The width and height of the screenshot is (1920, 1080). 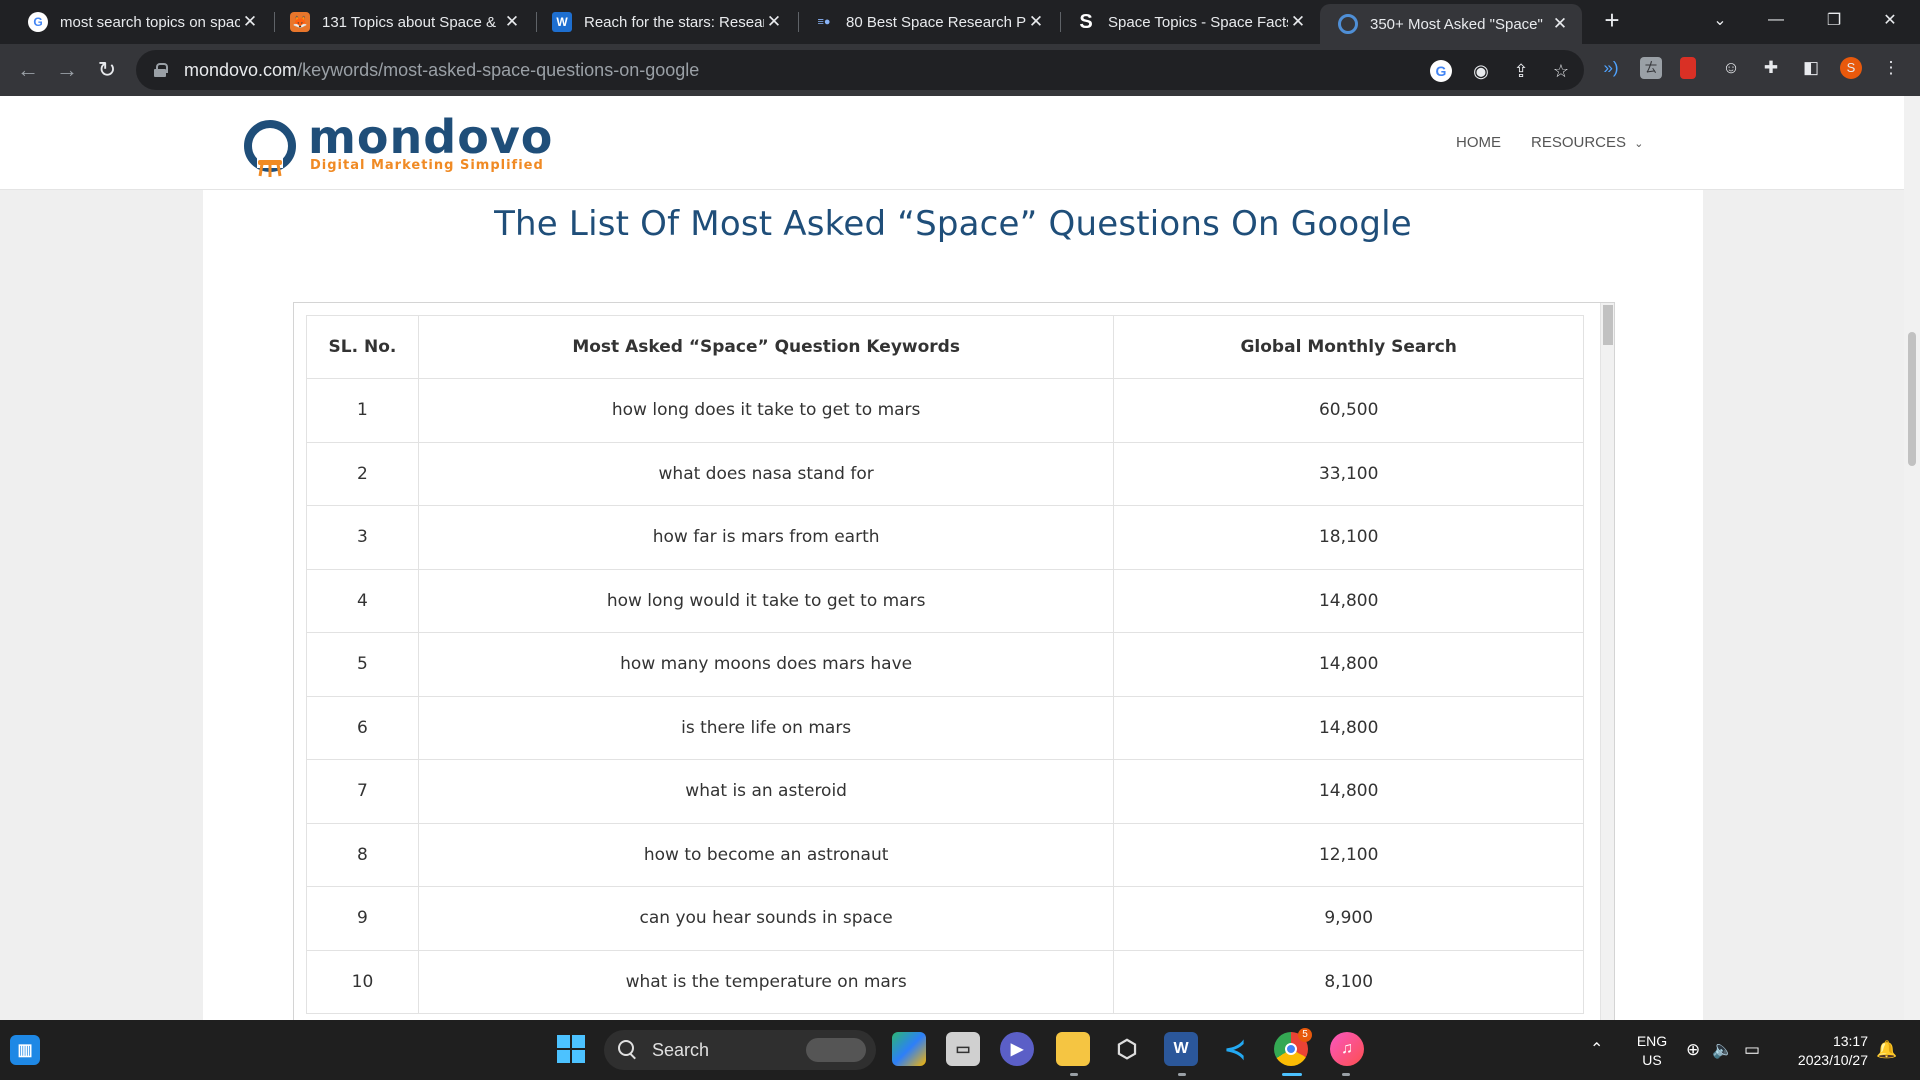 What do you see at coordinates (836, 1050) in the screenshot?
I see `search-highlight-icon` at bounding box center [836, 1050].